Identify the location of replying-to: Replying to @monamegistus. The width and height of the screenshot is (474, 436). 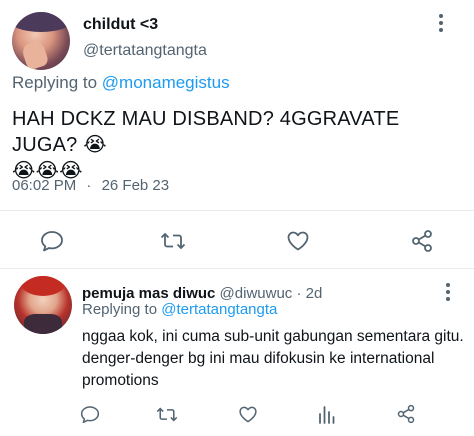
(121, 83).